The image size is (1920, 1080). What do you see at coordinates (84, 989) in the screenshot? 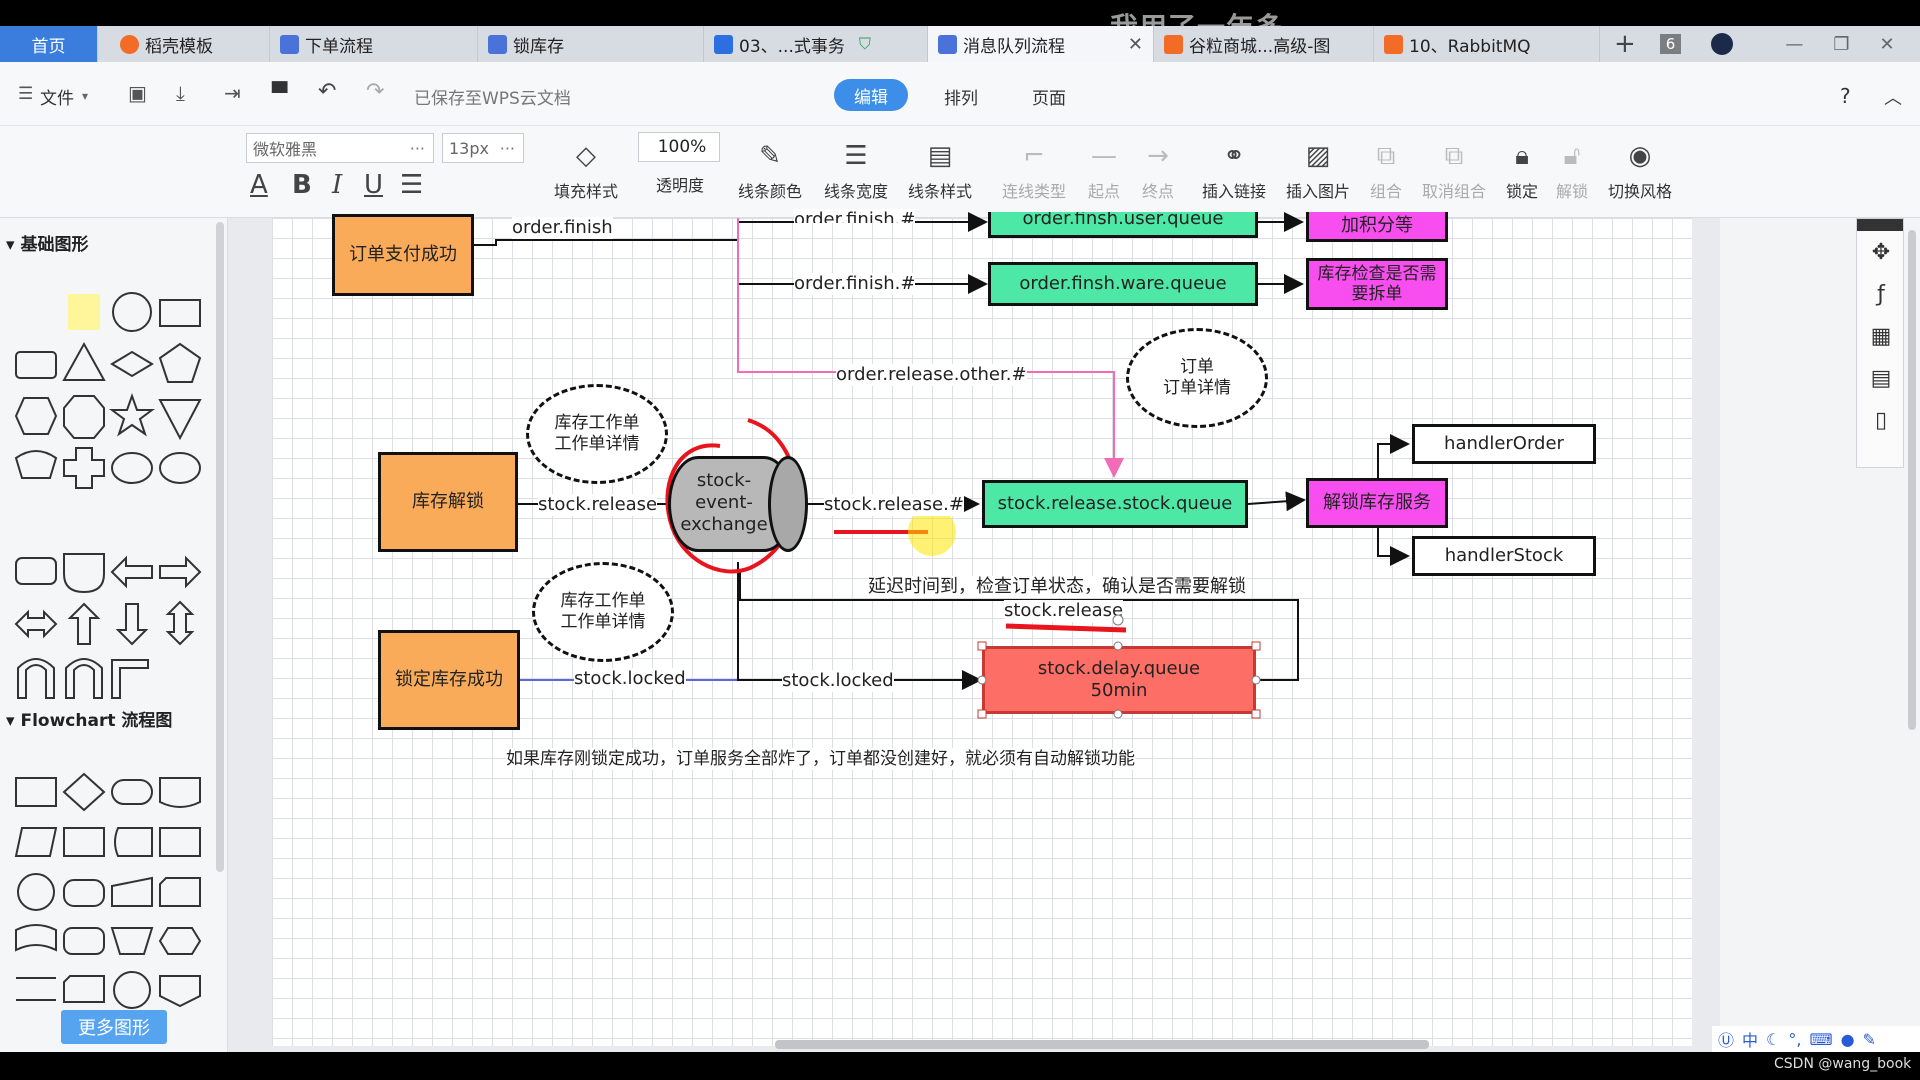
I see `off-page-shape` at bounding box center [84, 989].